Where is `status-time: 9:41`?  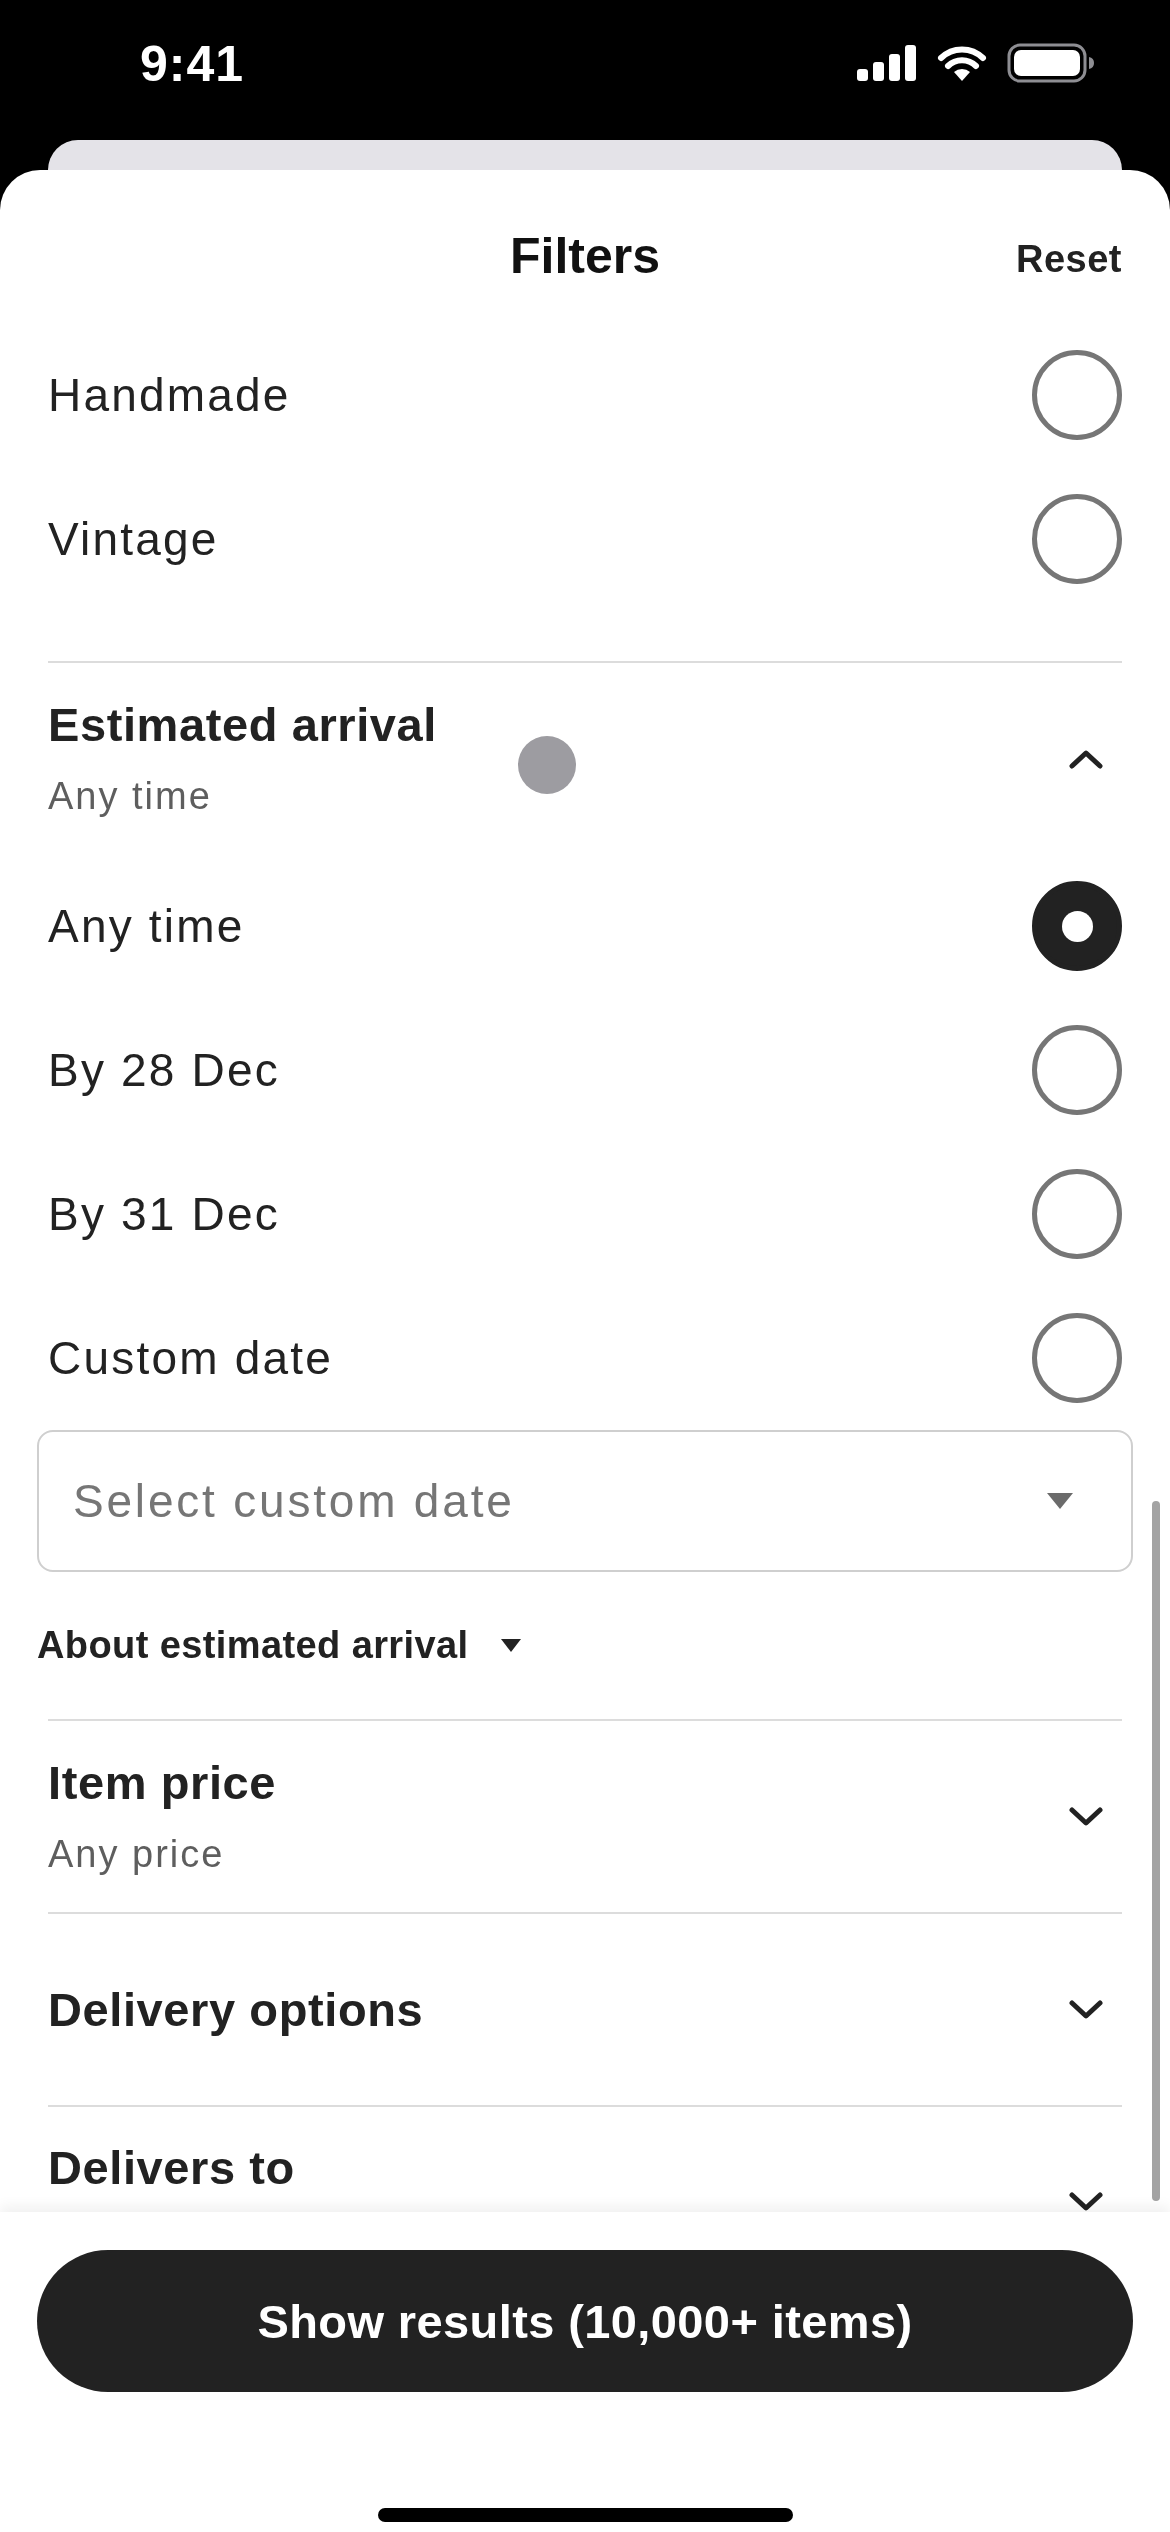
status-time: 9:41 is located at coordinates (192, 64).